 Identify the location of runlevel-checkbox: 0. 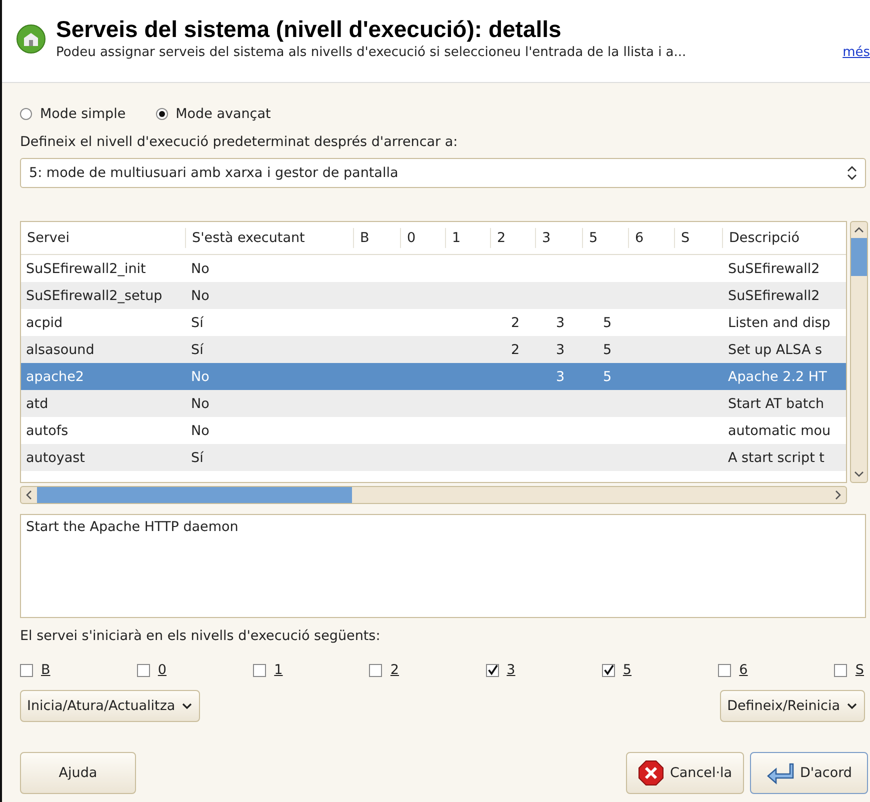
(151, 670).